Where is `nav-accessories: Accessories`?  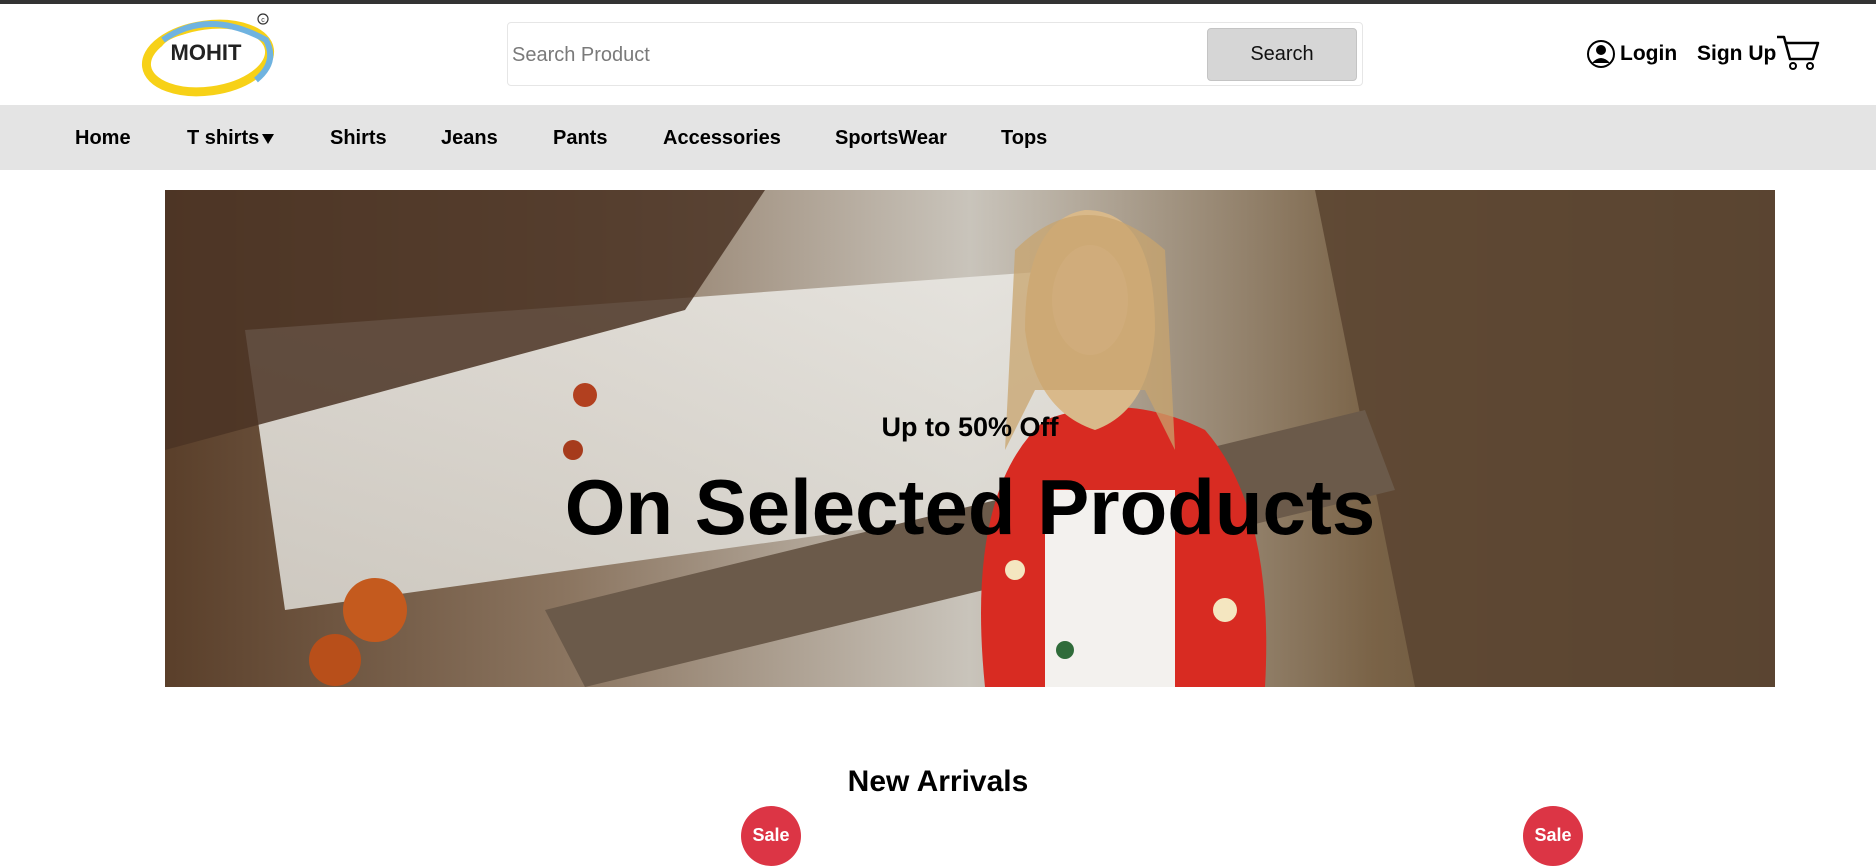 nav-accessories: Accessories is located at coordinates (722, 138).